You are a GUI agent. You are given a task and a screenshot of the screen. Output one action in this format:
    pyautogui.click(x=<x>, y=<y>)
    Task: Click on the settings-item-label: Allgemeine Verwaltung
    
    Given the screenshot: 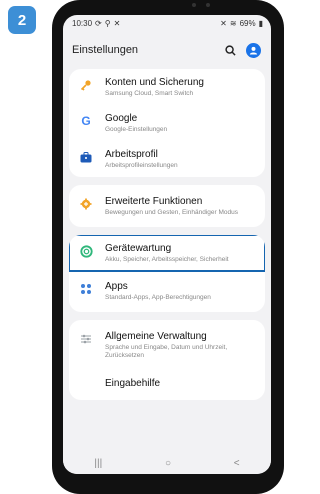 What is the action you would take?
    pyautogui.click(x=156, y=336)
    